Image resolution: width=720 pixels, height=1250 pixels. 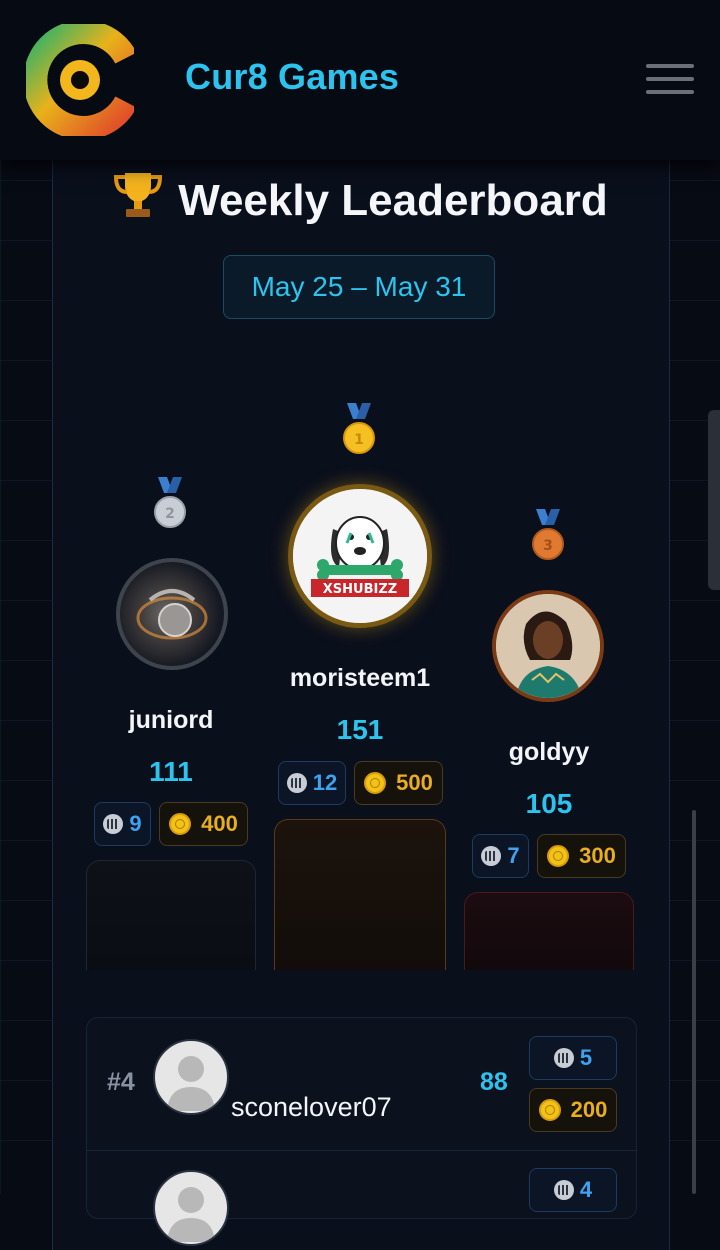 What do you see at coordinates (360, 678) in the screenshot?
I see `podium-1-username: moristeem1` at bounding box center [360, 678].